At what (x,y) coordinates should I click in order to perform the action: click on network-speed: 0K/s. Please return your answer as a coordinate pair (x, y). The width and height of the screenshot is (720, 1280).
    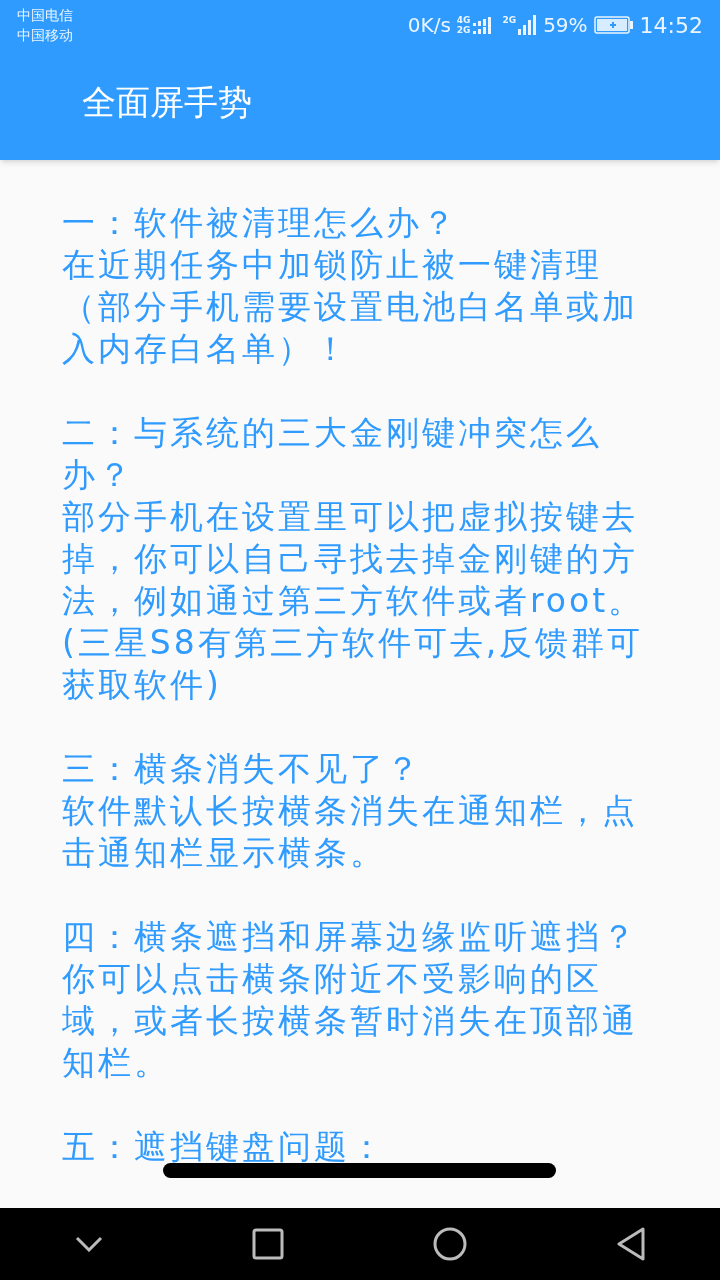
    Looking at the image, I should click on (429, 25).